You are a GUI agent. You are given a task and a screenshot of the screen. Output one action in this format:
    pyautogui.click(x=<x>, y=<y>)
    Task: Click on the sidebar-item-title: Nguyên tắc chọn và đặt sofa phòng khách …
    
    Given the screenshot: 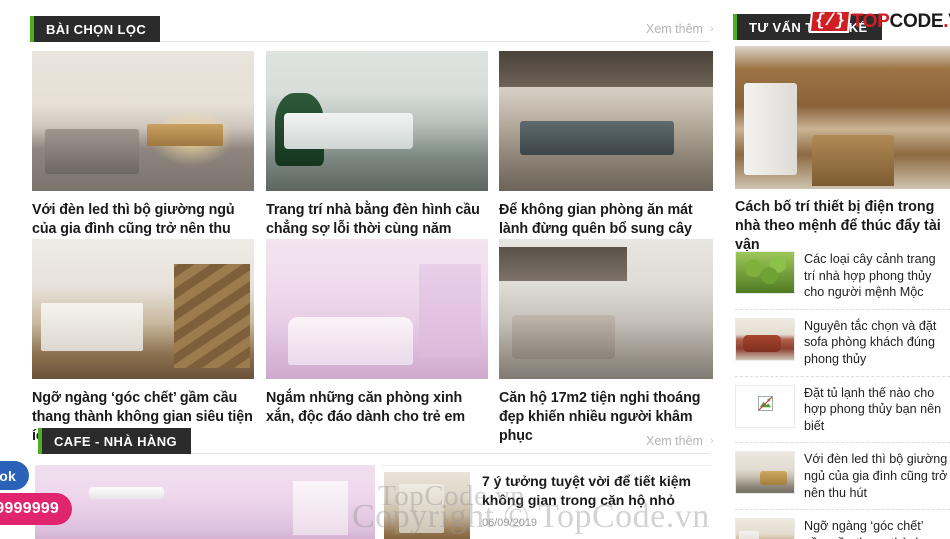 What is the action you would take?
    pyautogui.click(x=870, y=342)
    